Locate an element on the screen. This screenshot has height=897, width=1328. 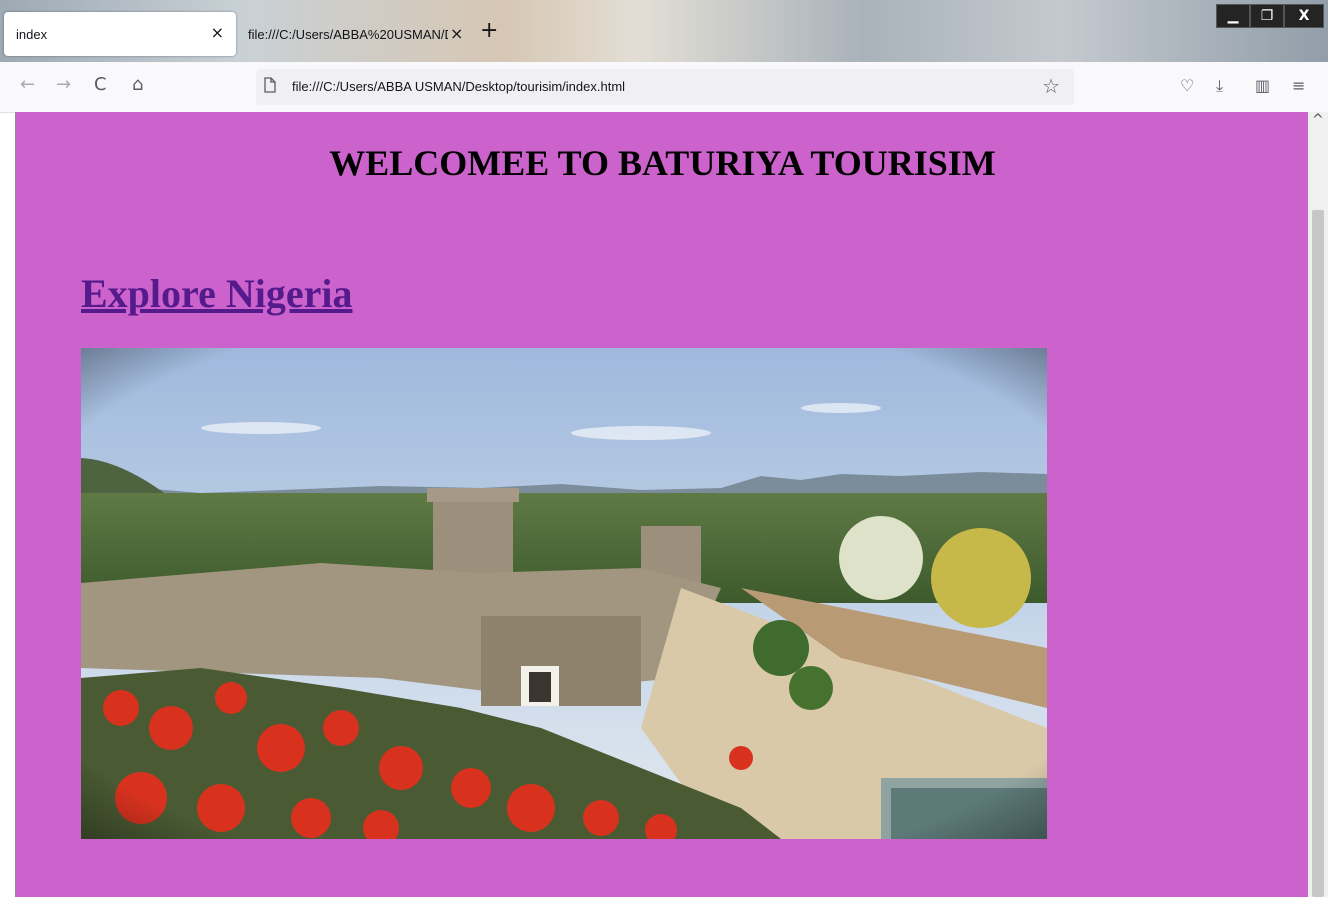
forward-arrow-icon: → is located at coordinates (63, 84).